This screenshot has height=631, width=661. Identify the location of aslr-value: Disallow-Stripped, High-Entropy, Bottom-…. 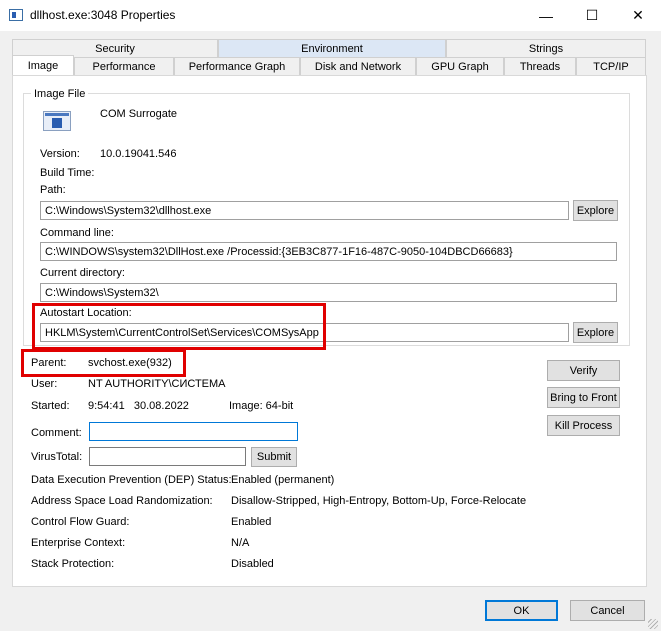
(379, 501).